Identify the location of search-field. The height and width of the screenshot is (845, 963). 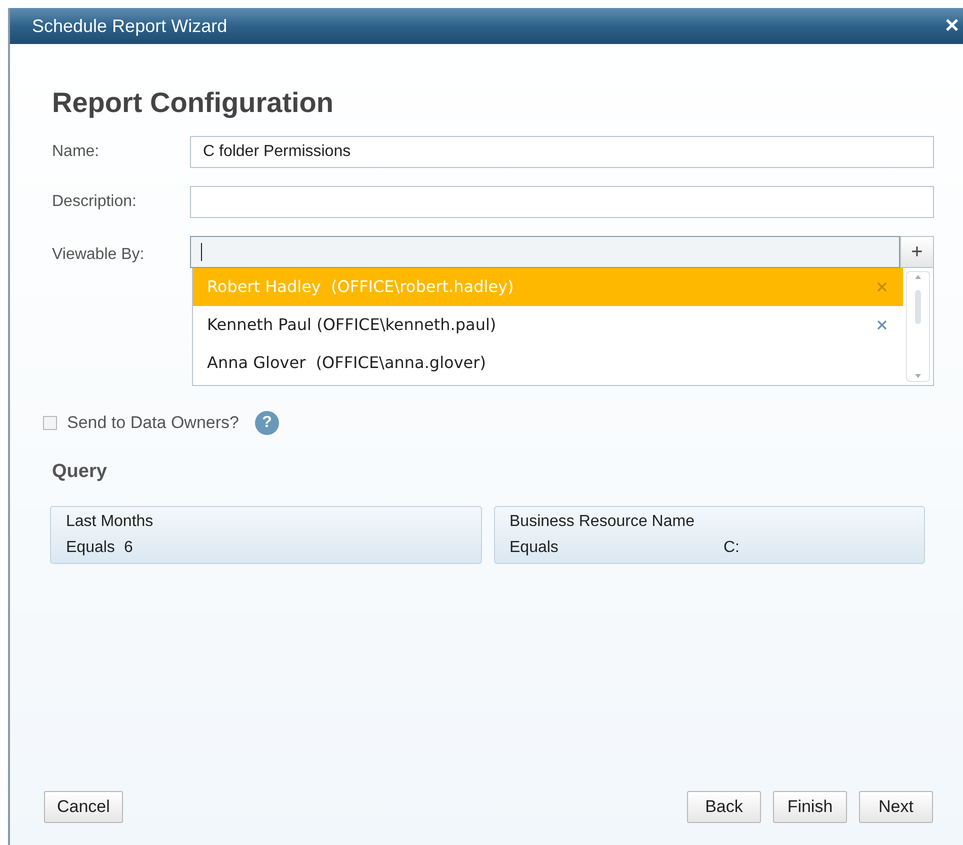
(545, 252).